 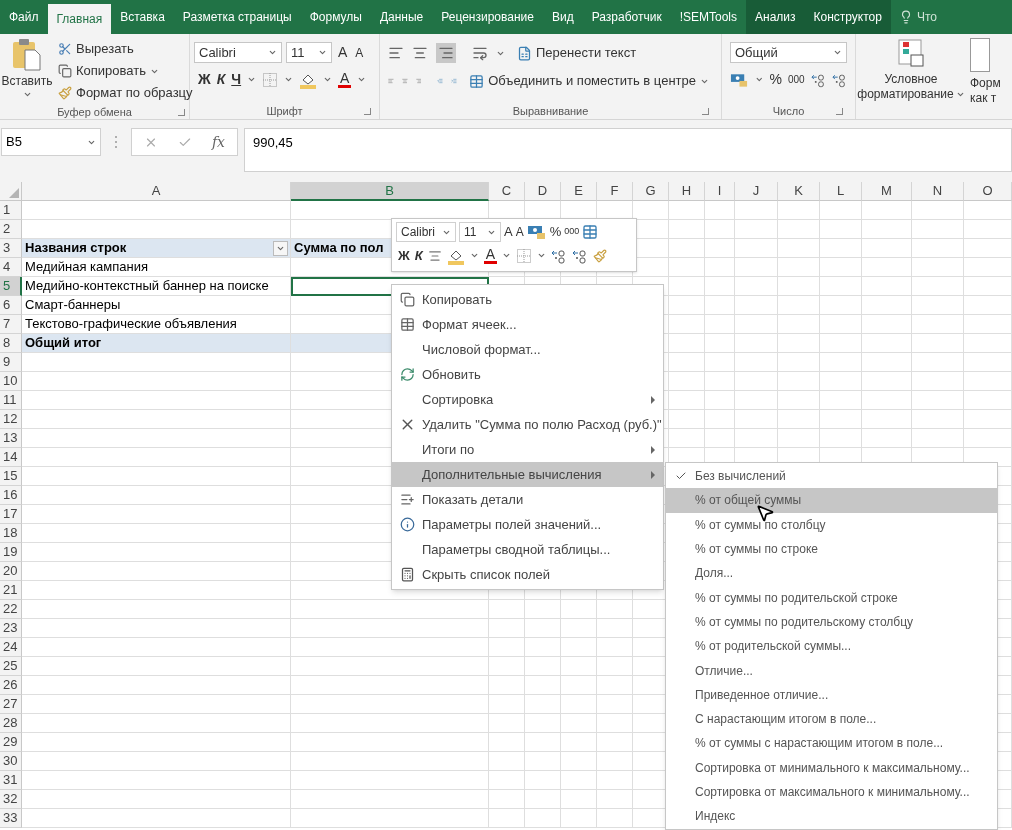 What do you see at coordinates (11, 210) in the screenshot?
I see `row-header: 1` at bounding box center [11, 210].